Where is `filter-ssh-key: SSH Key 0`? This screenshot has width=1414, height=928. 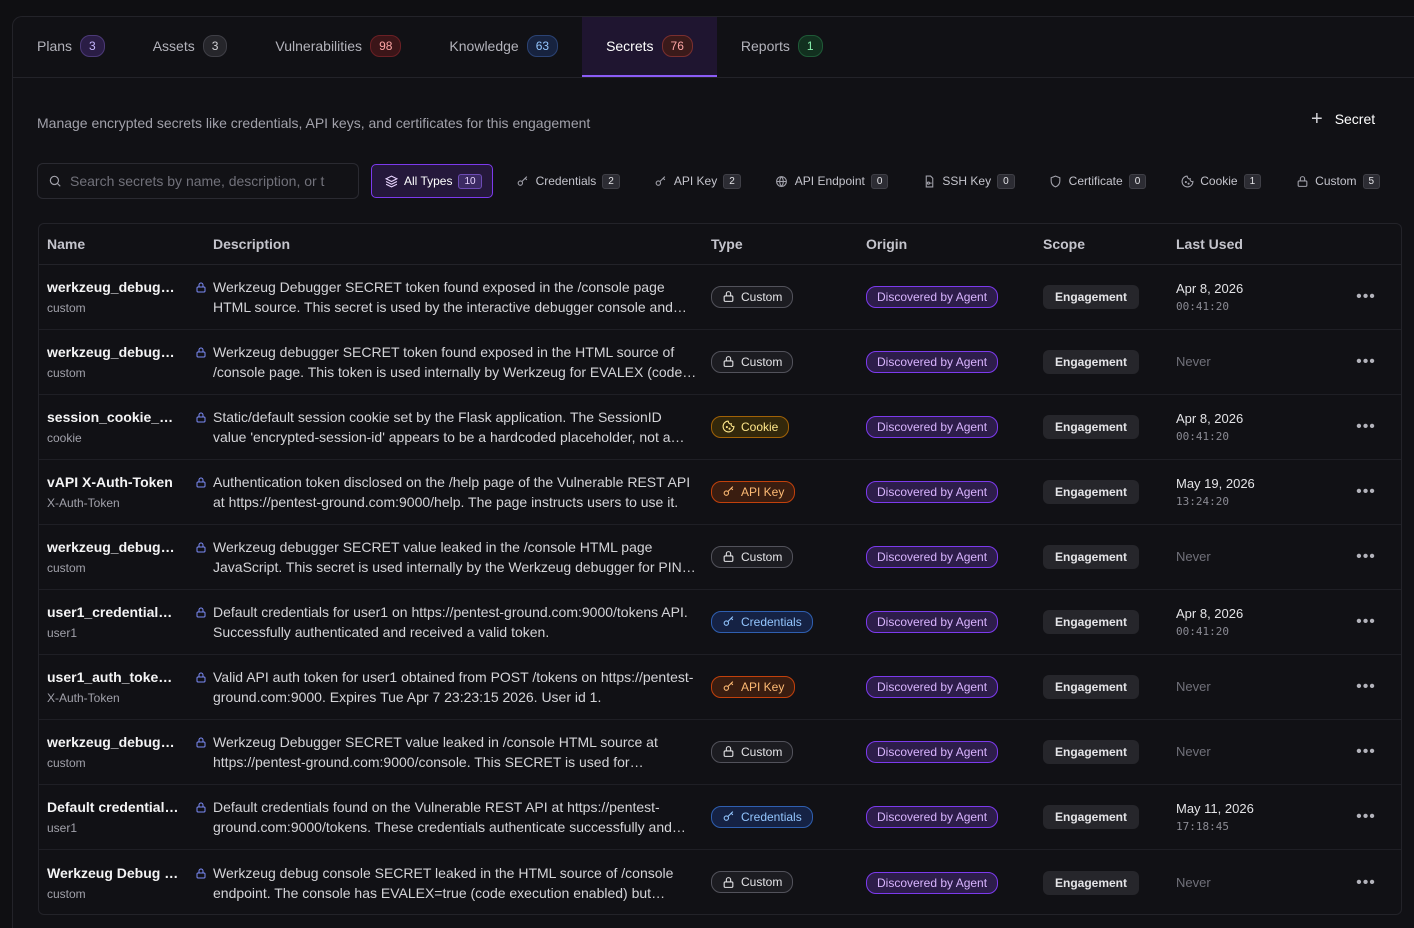 filter-ssh-key: SSH Key 0 is located at coordinates (967, 181).